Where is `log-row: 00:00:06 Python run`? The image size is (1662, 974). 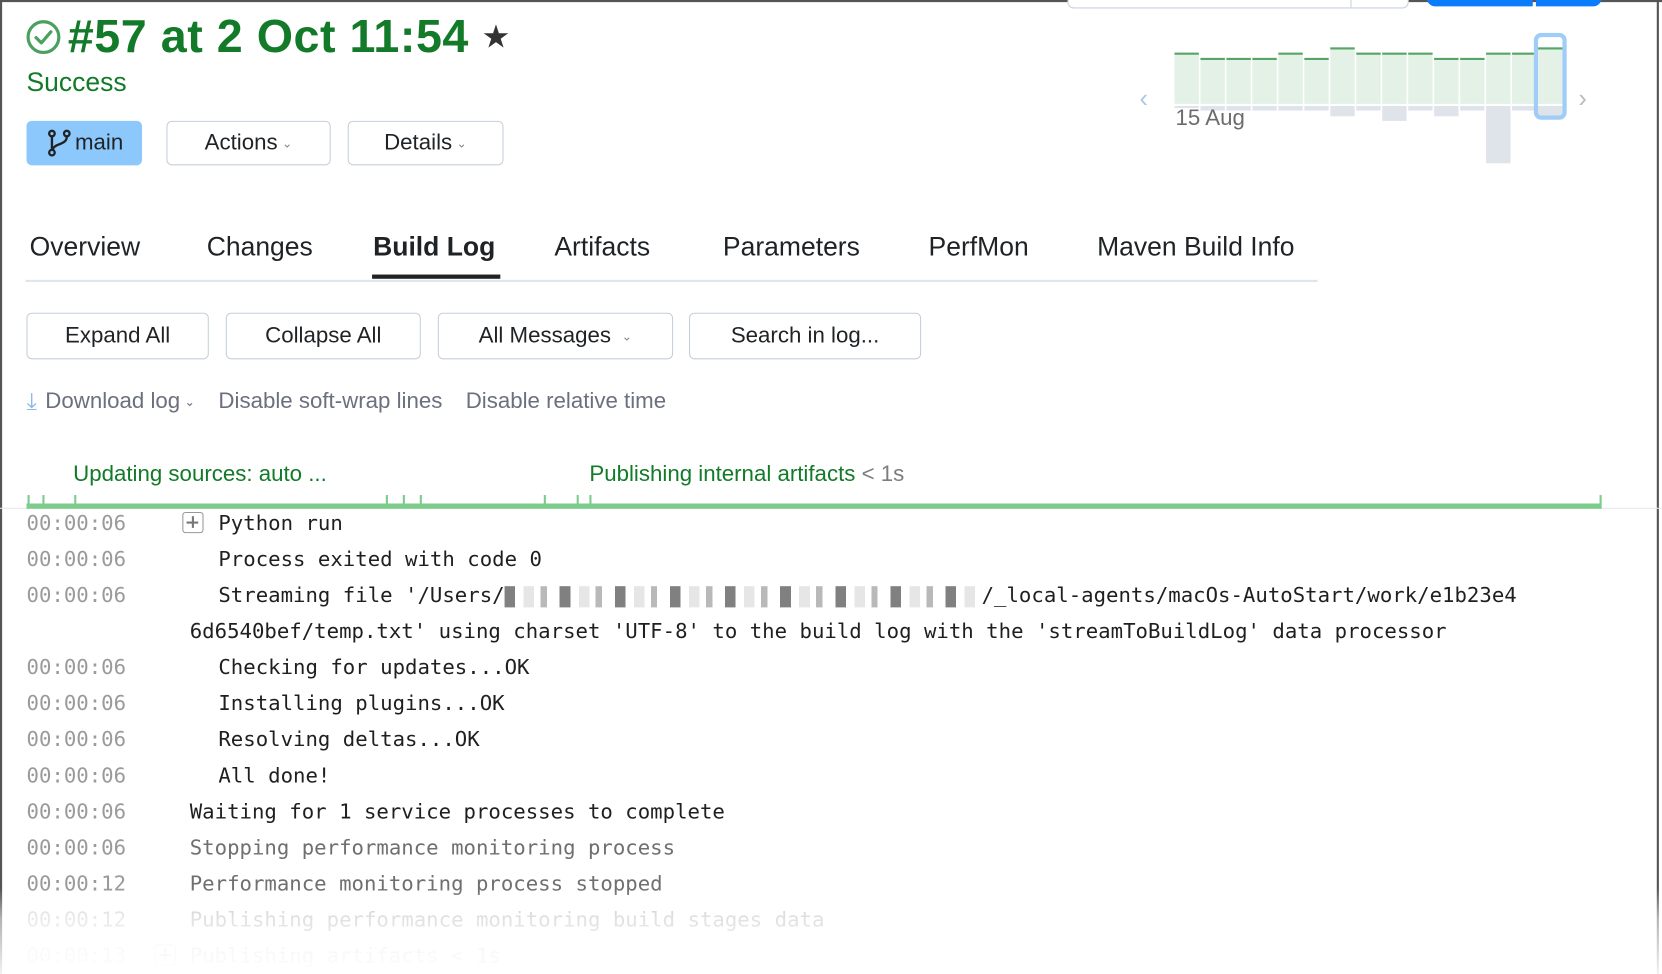 log-row: 00:00:06 Python run is located at coordinates (831, 524).